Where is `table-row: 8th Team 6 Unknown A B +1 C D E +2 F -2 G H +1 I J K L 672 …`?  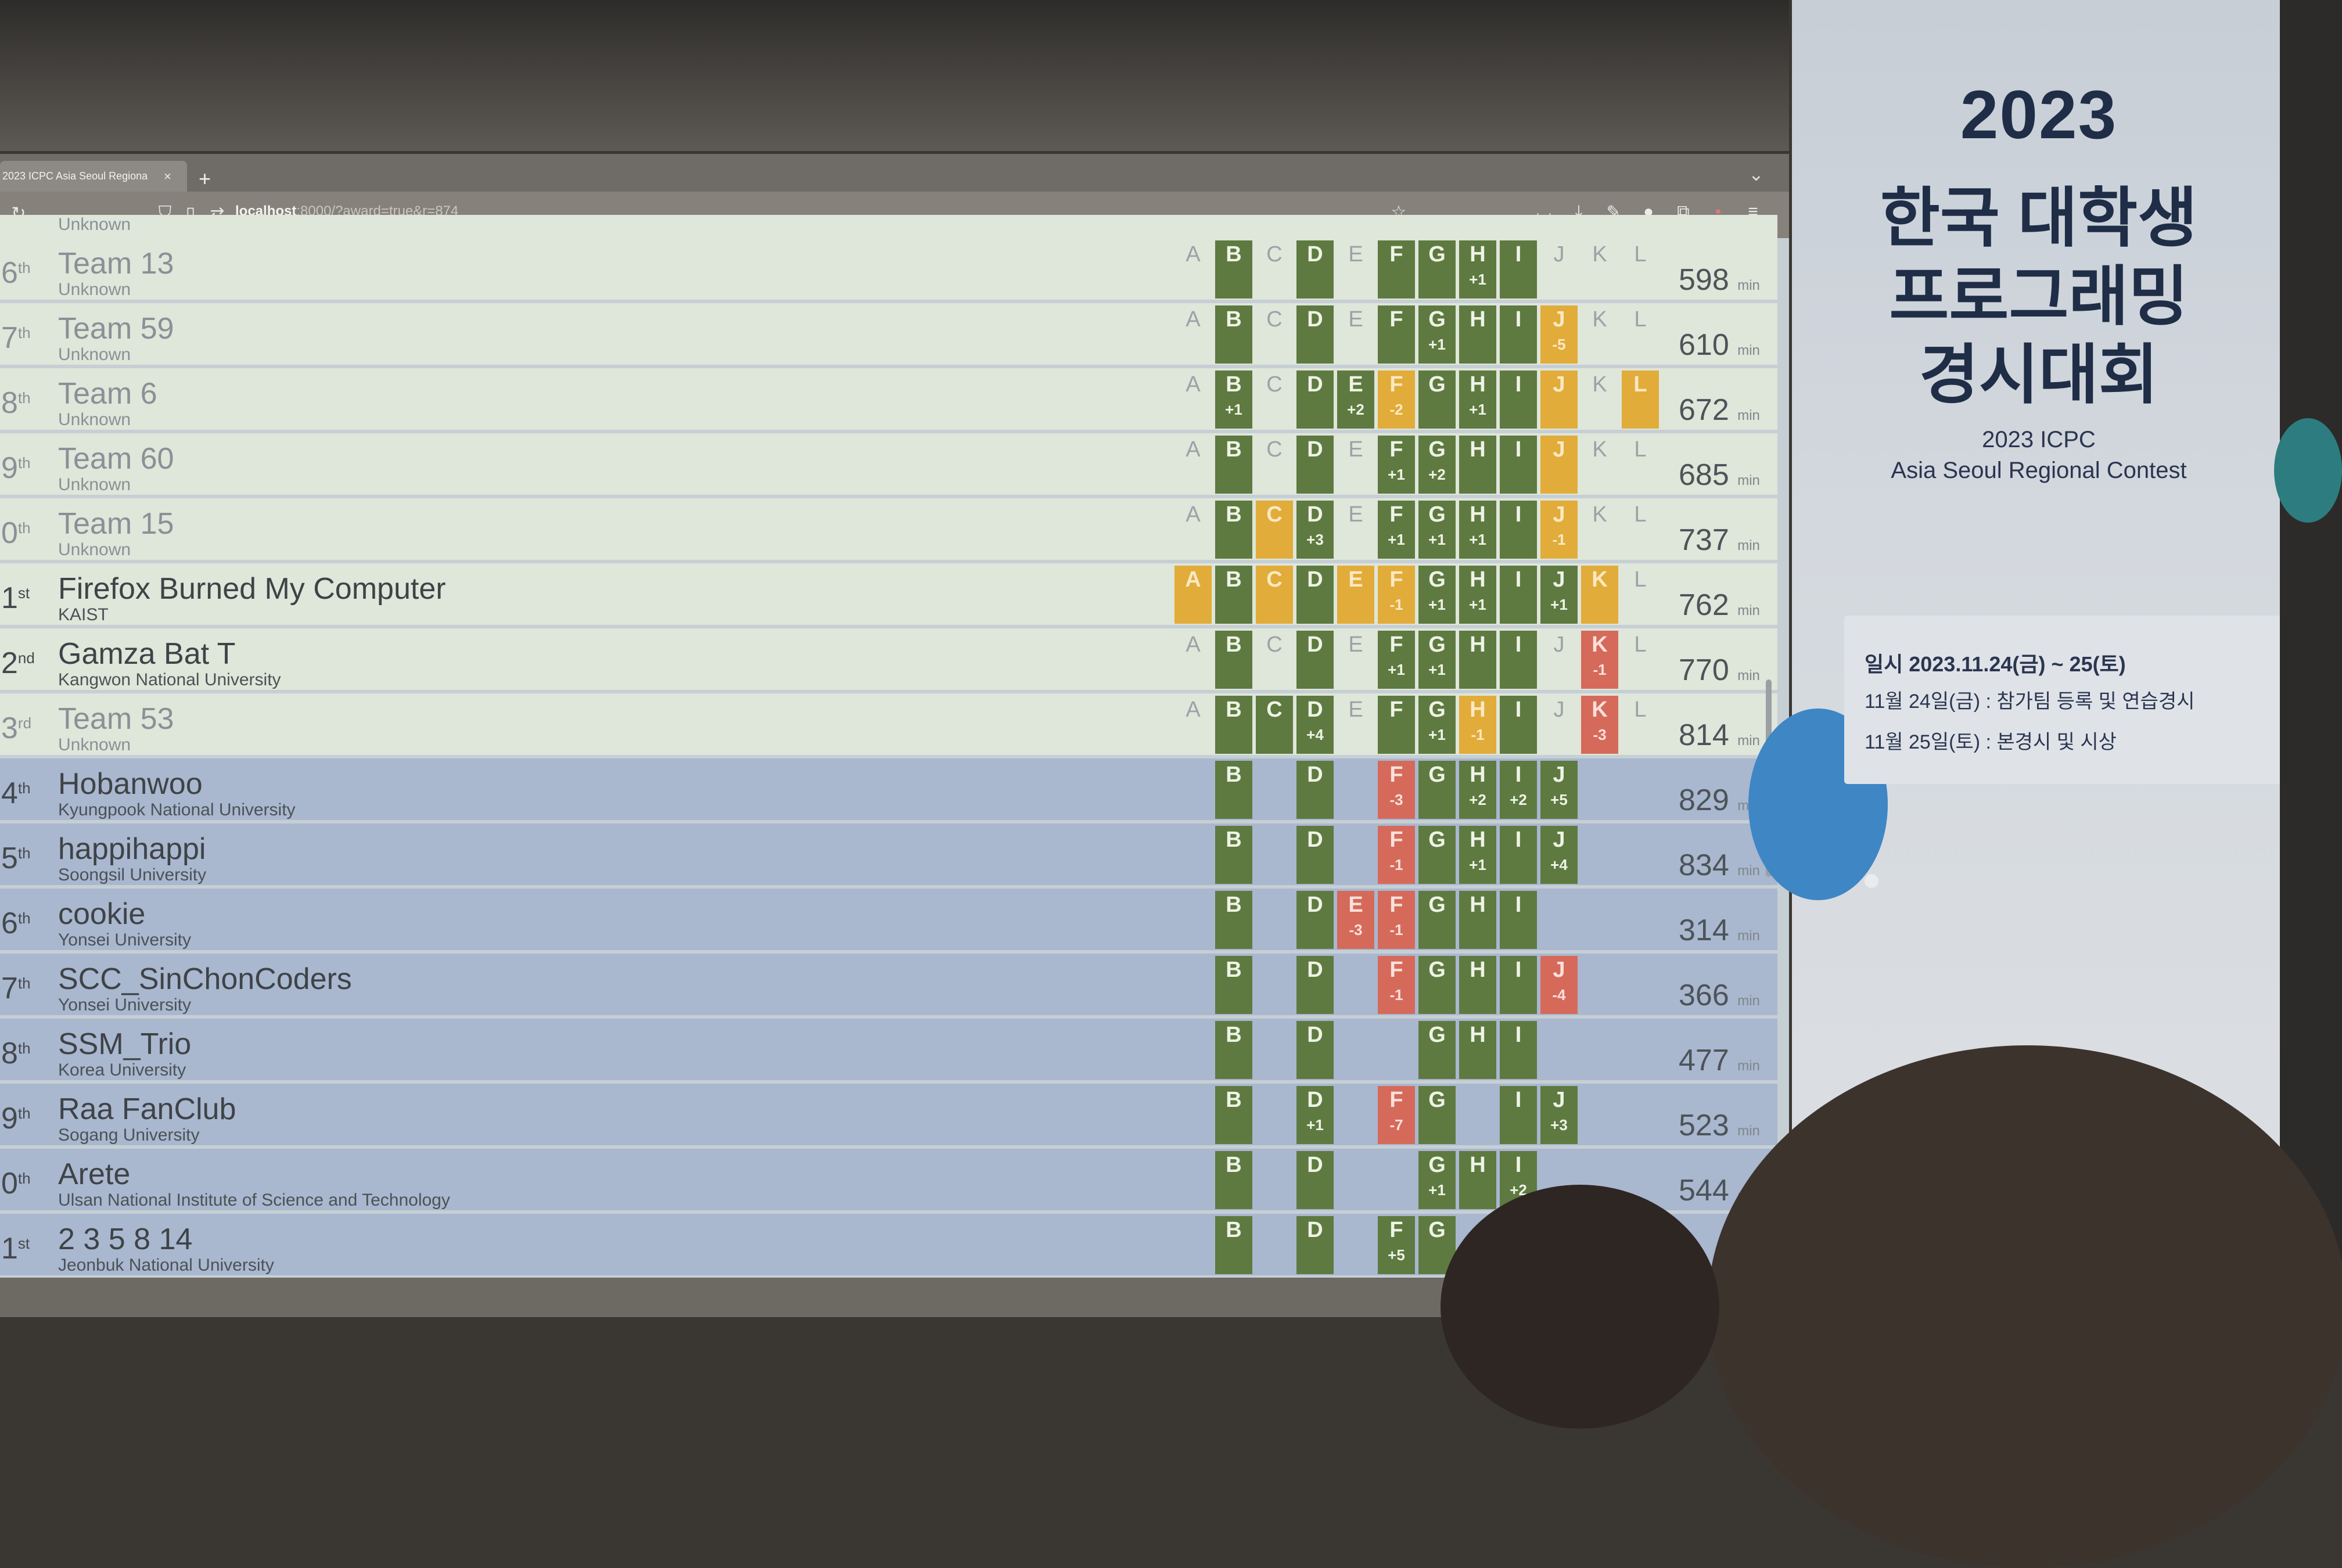
table-row: 8th Team 6 Unknown A B +1 C D E +2 F -2 G H +1 I J K L 672 … is located at coordinates (889, 399).